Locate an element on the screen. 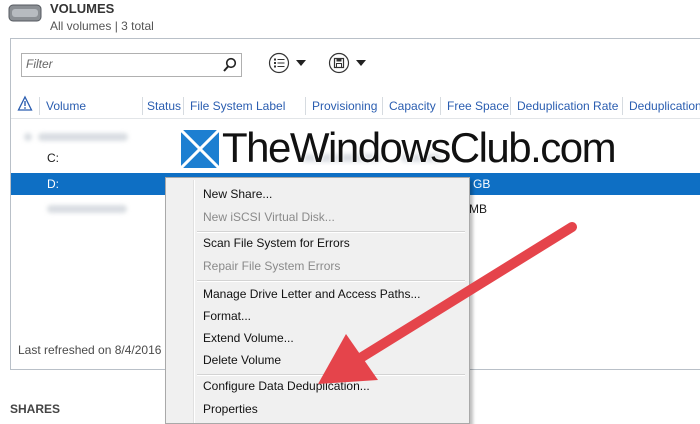 Image resolution: width=700 pixels, height=424 pixels. column-capacity: Capacity is located at coordinates (412, 106).